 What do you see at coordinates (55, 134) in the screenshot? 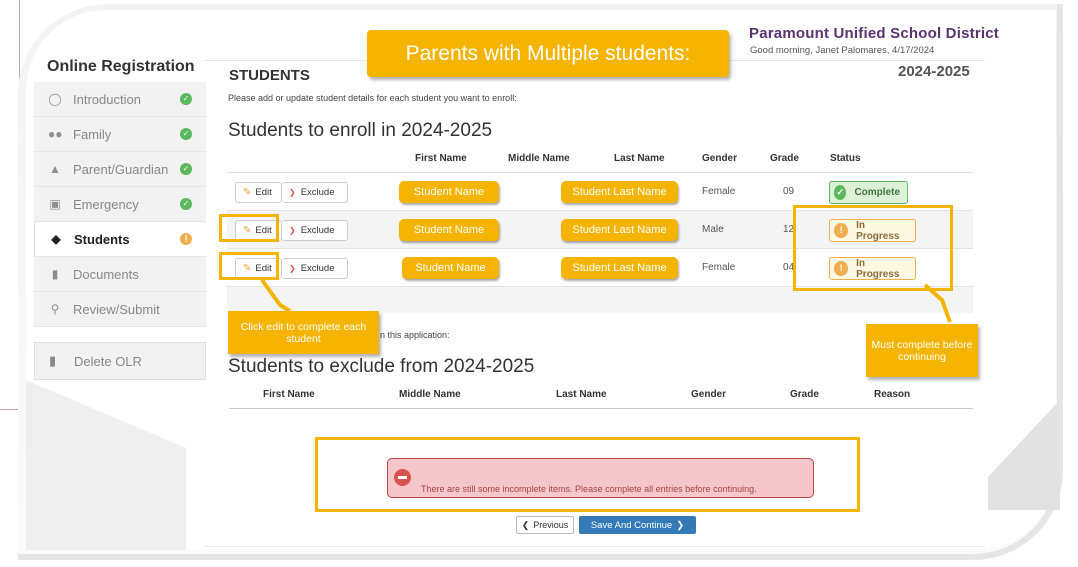
I see `users-icon: ●●` at bounding box center [55, 134].